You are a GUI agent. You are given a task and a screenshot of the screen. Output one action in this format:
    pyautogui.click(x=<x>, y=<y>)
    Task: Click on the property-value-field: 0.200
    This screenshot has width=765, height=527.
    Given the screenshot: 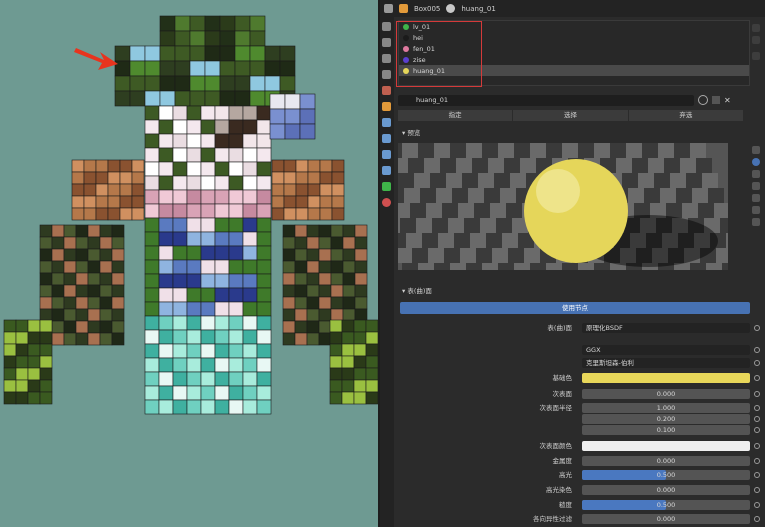 What is the action you would take?
    pyautogui.click(x=666, y=419)
    